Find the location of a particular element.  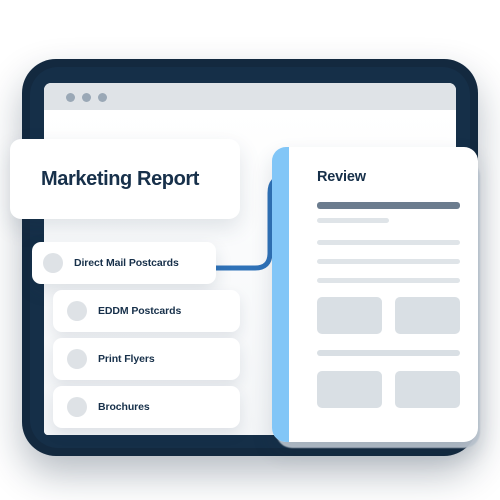

option-card-eddm-postcards: EDDM Postcards is located at coordinates (146, 311).